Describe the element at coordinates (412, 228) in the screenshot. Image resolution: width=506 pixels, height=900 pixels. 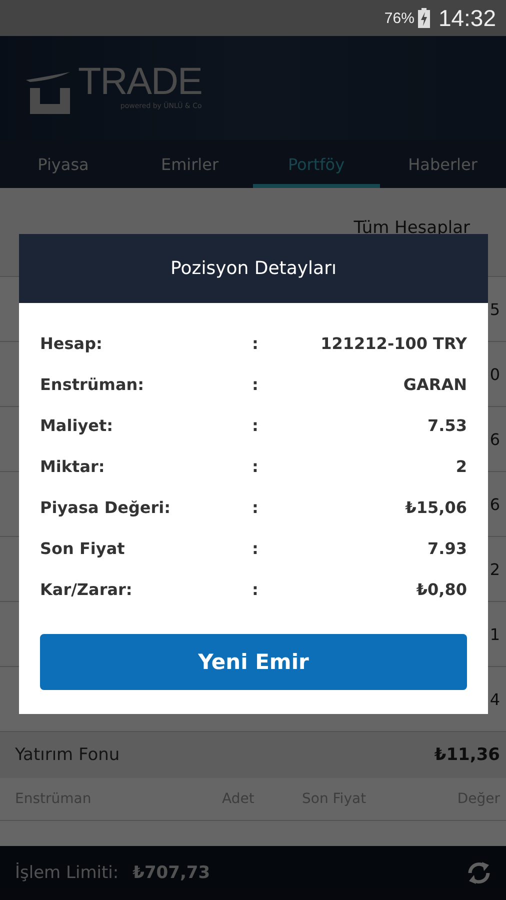
I see `account-filter: Tüm Hesaplar` at that location.